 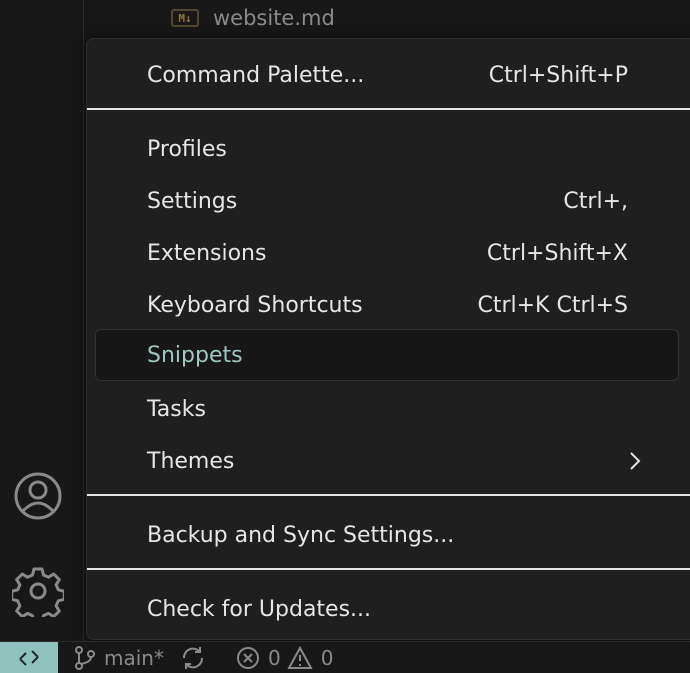 I want to click on markdown-file-icon: M↓, so click(x=185, y=18).